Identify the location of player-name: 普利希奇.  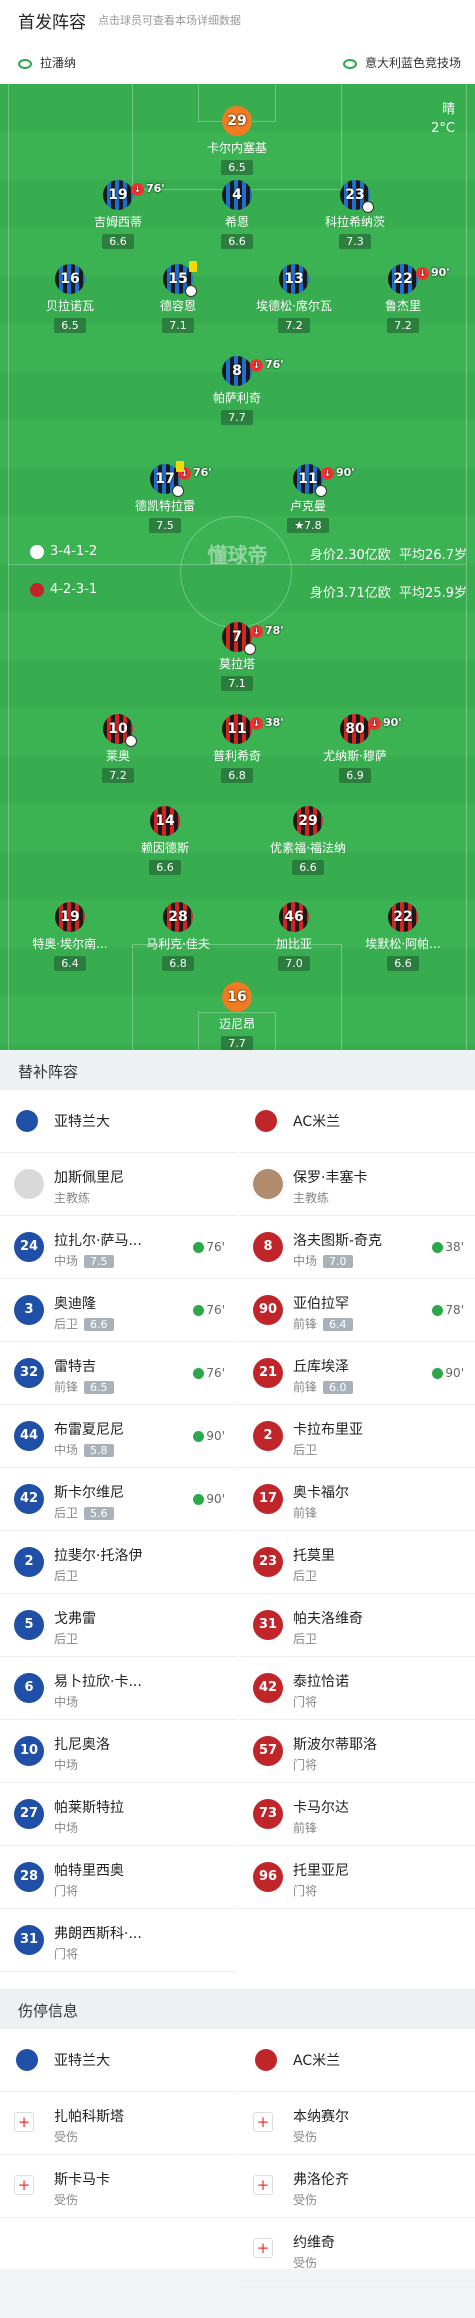
(236, 756).